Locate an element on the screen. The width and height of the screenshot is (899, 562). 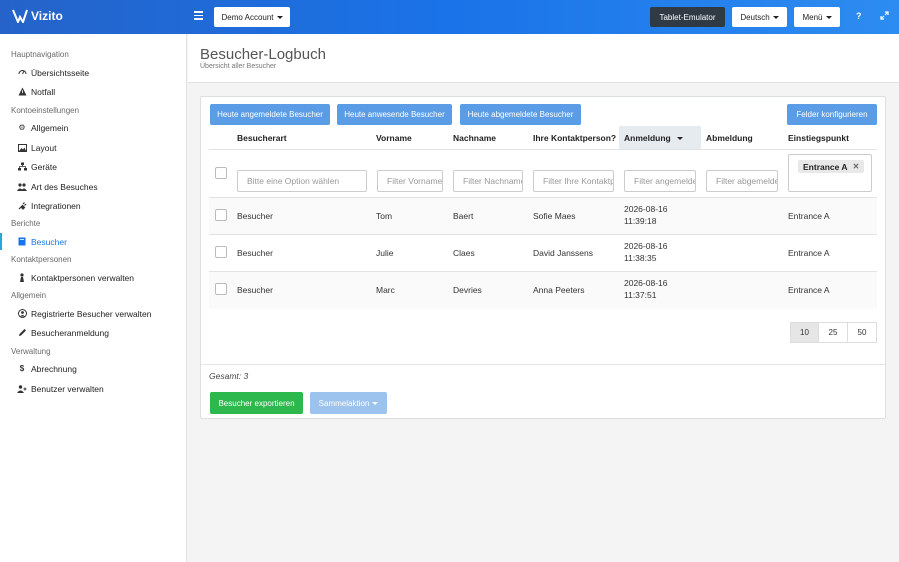
contact-filter-input: Filter Ihre Kontaktperson is located at coordinates (573, 181).